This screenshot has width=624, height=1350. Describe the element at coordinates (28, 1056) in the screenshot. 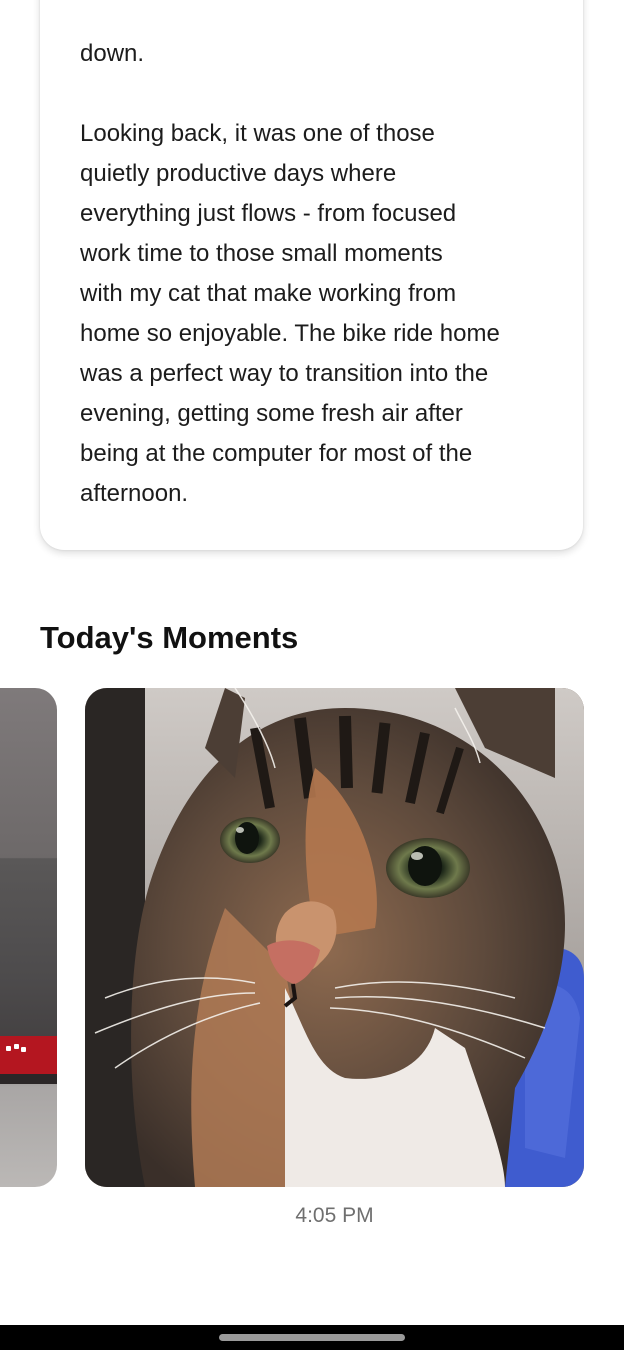

I see `desk-red-strip` at that location.